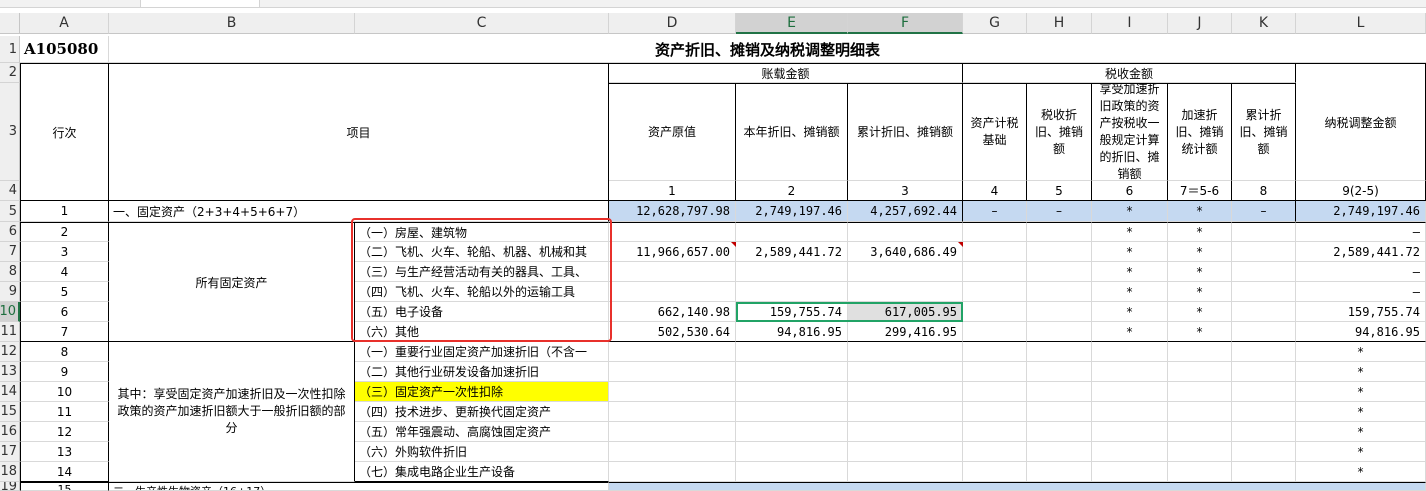  I want to click on column-number: 9(2-5), so click(1361, 191).